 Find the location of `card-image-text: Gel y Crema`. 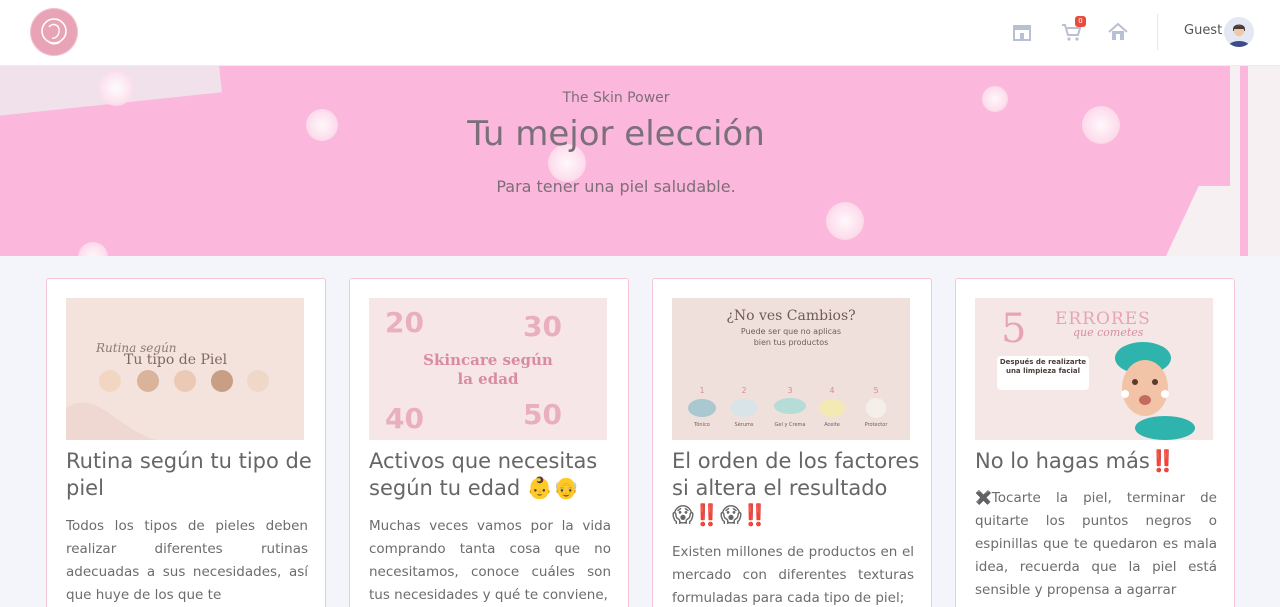

card-image-text: Gel y Crema is located at coordinates (790, 425).